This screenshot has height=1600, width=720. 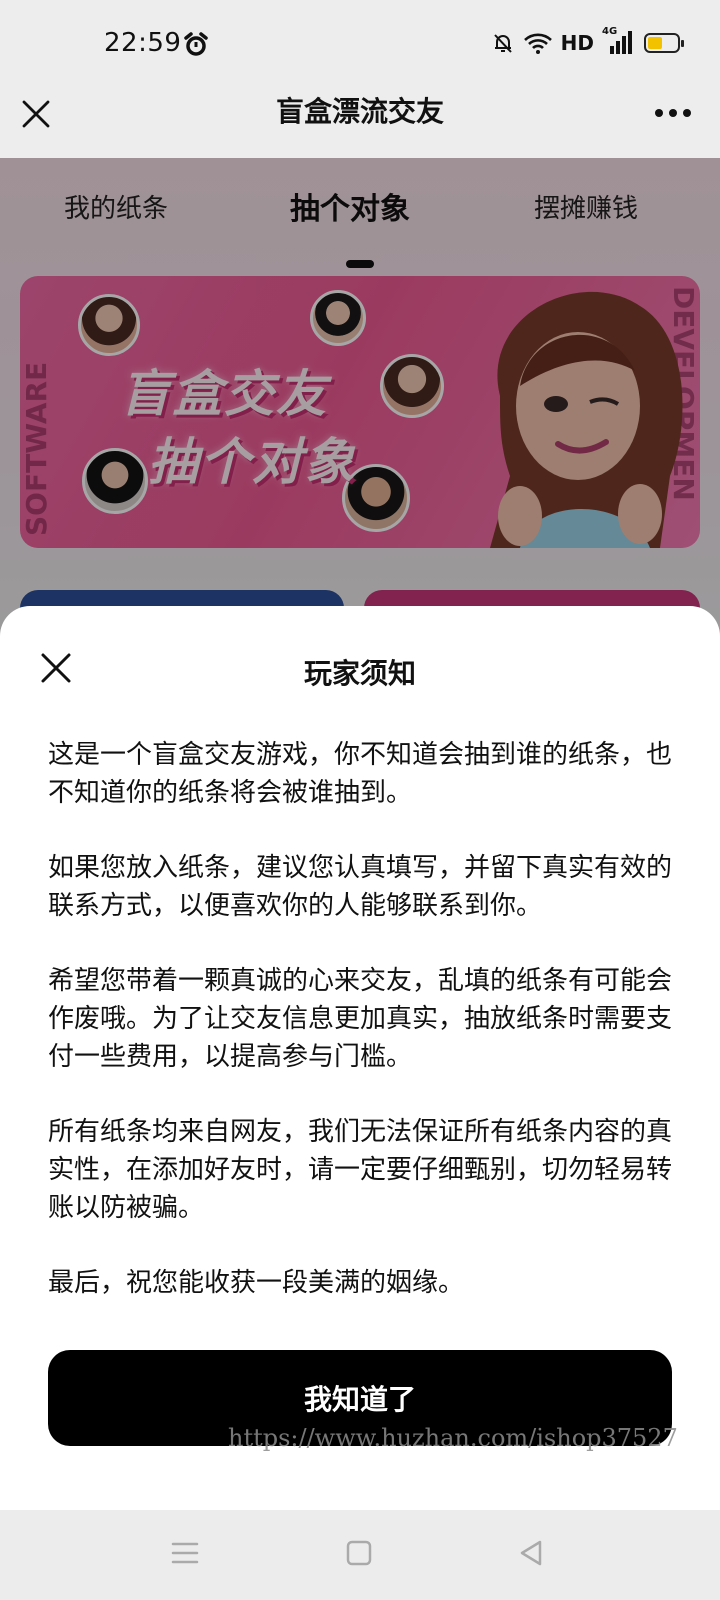 What do you see at coordinates (143, 43) in the screenshot?
I see `status-time: 22:59` at bounding box center [143, 43].